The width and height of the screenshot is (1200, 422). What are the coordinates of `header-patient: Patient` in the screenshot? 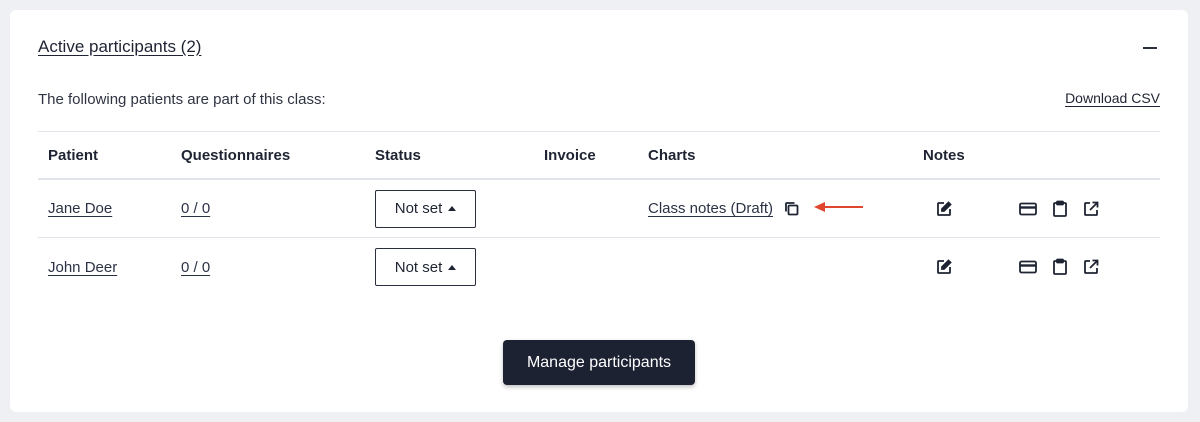 It's located at (73, 155).